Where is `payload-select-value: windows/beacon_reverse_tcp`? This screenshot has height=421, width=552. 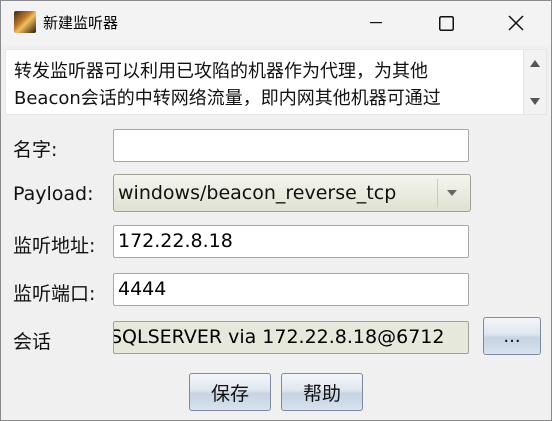 payload-select-value: windows/beacon_reverse_tcp is located at coordinates (257, 193).